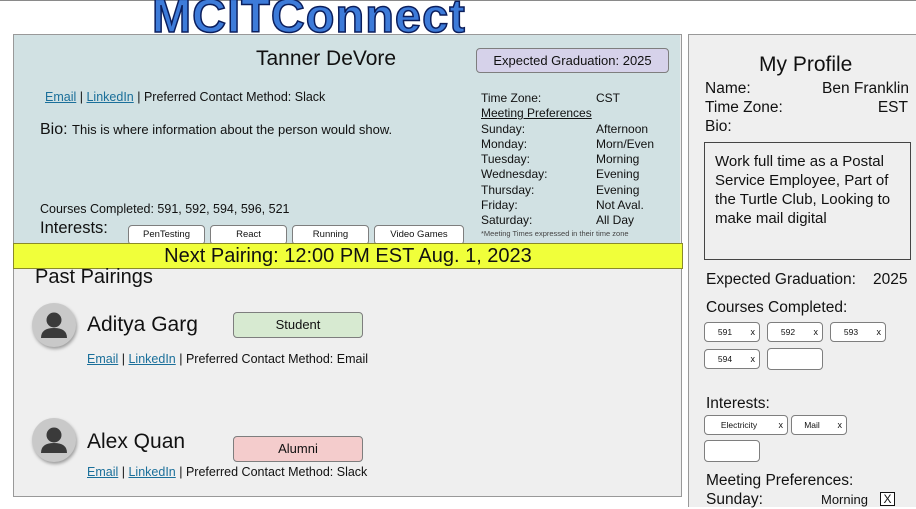 This screenshot has width=916, height=509. Describe the element at coordinates (777, 307) in the screenshot. I see `profile-courses-label: Courses Completed:` at that location.